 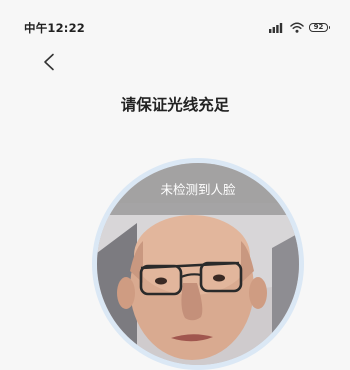 What do you see at coordinates (175, 22) in the screenshot?
I see `status-bar: 中午12:22 92` at bounding box center [175, 22].